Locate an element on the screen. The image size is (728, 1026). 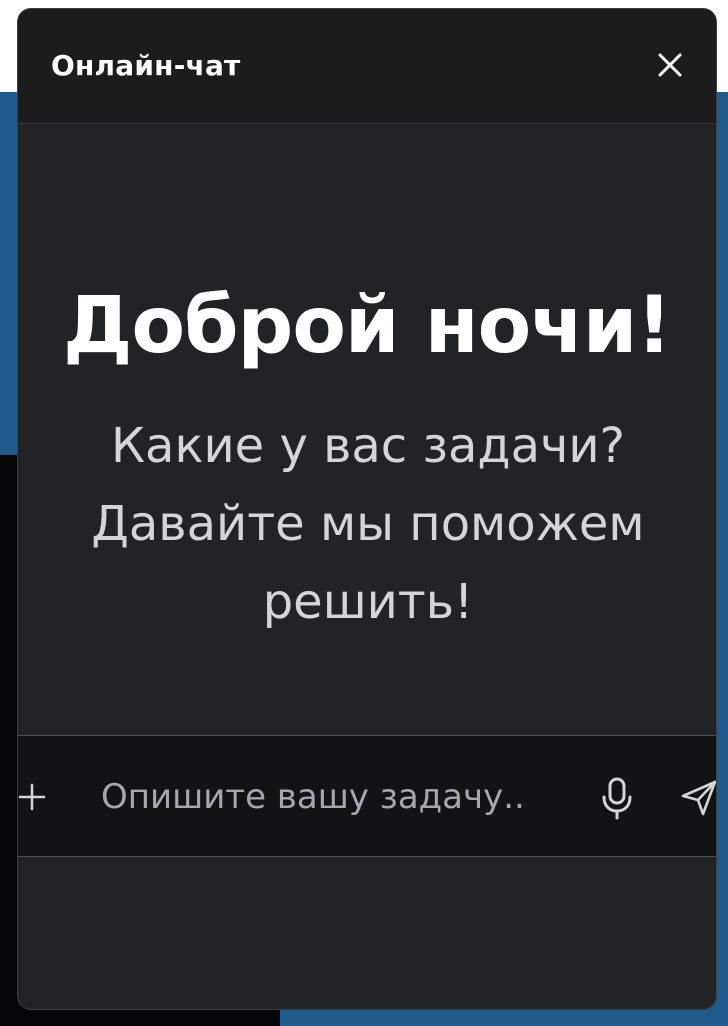
close-icon is located at coordinates (670, 65).